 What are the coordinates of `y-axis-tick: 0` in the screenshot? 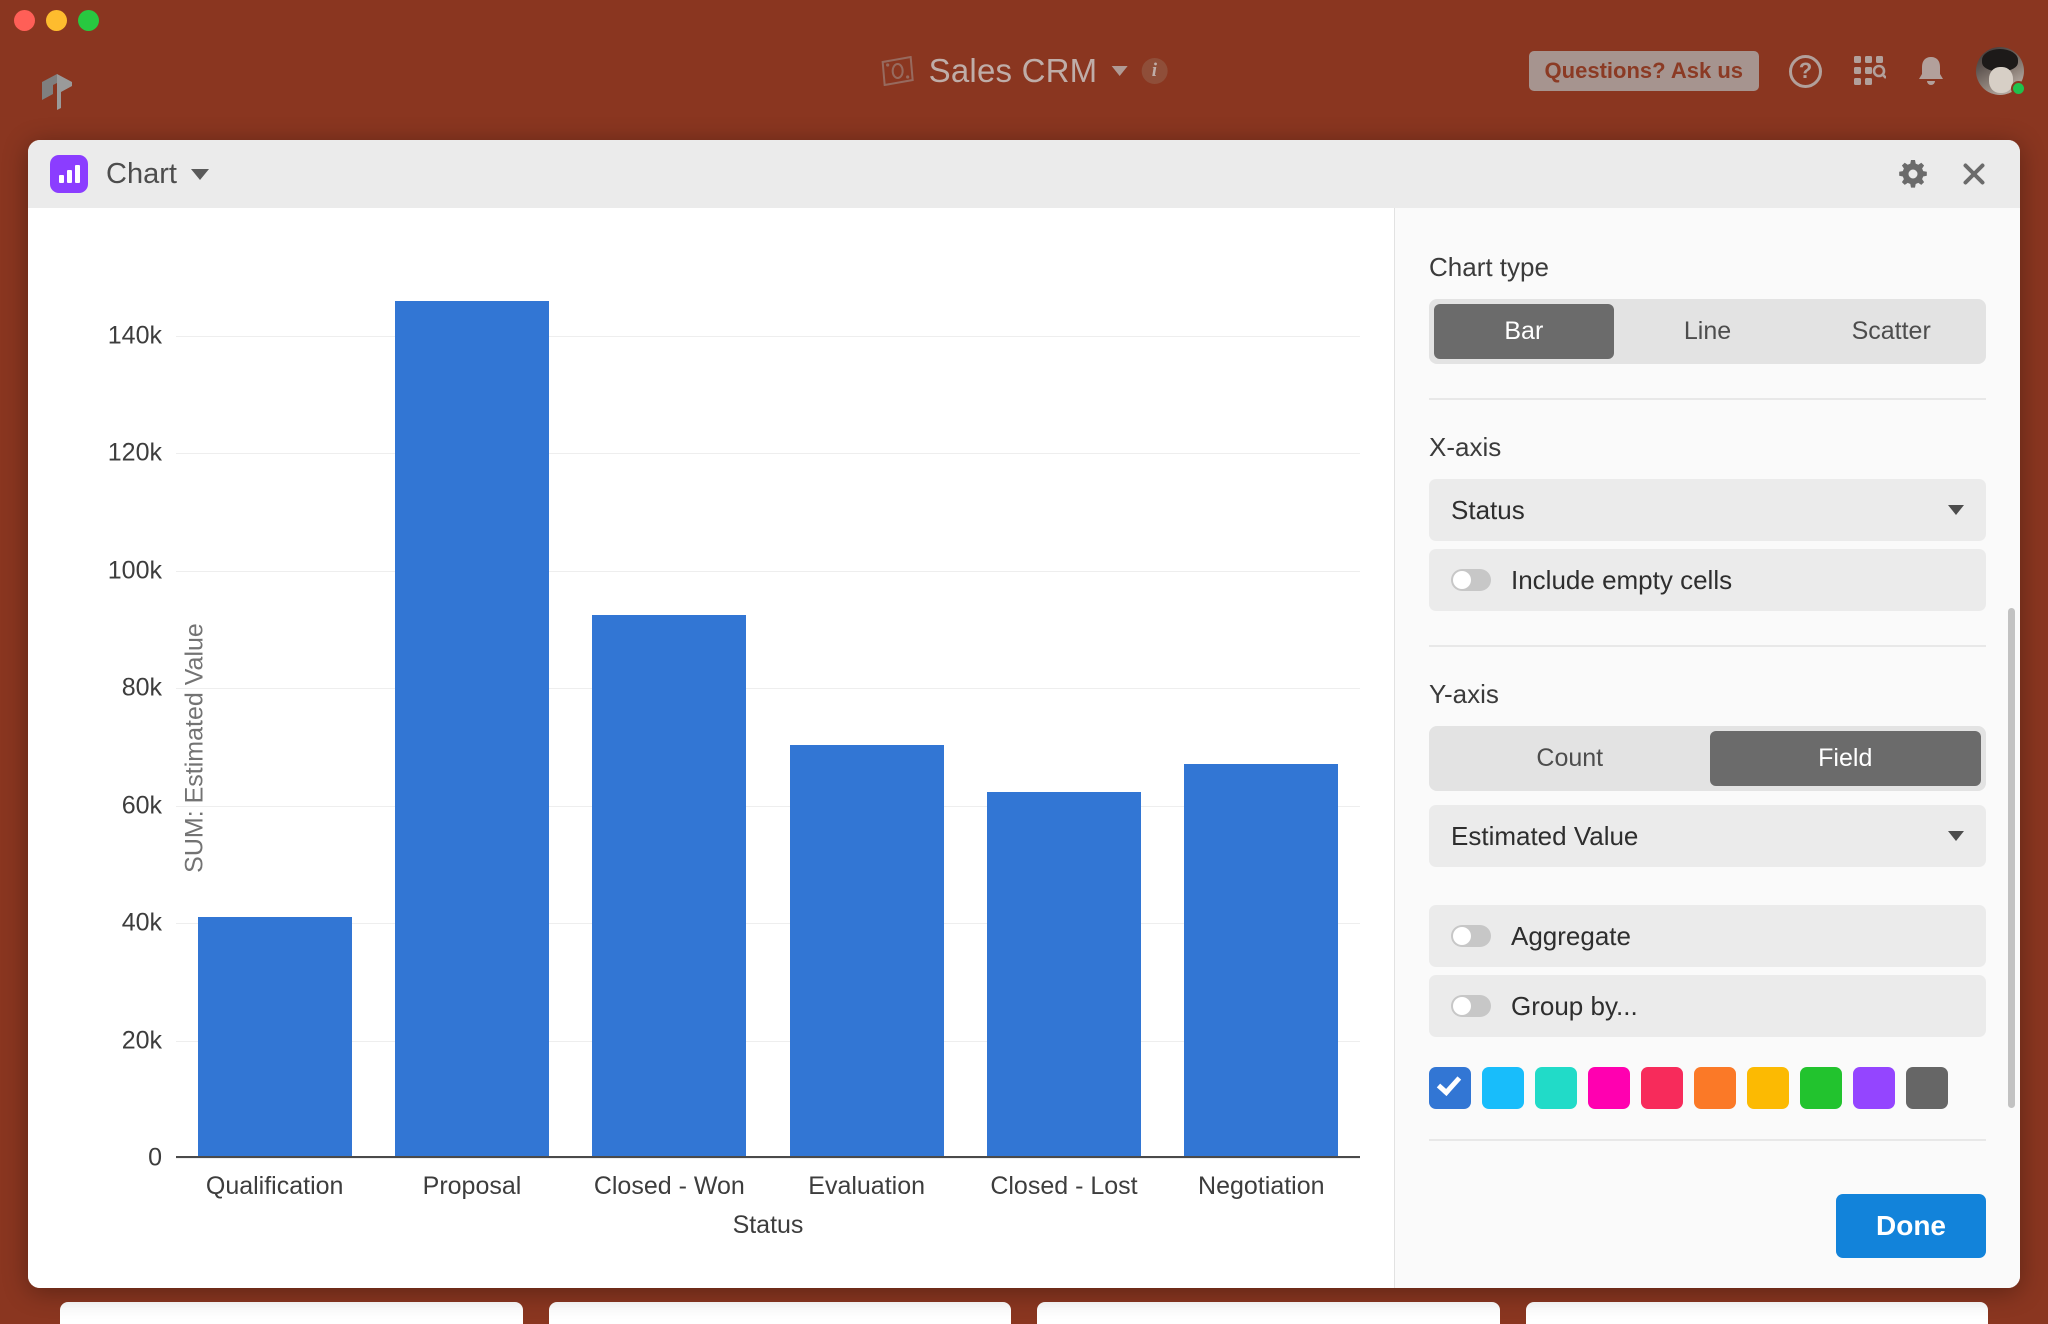 It's located at (155, 1157).